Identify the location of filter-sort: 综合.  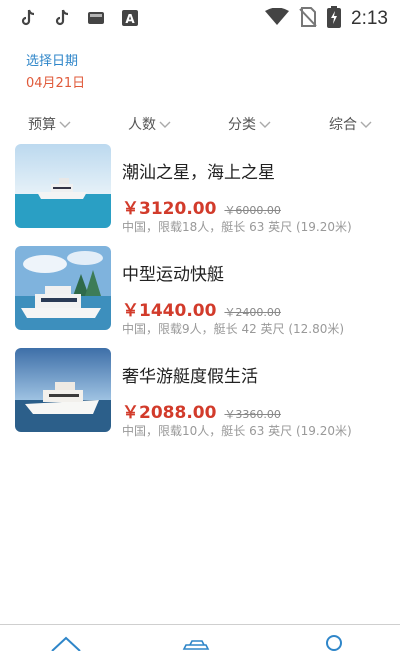
(350, 124).